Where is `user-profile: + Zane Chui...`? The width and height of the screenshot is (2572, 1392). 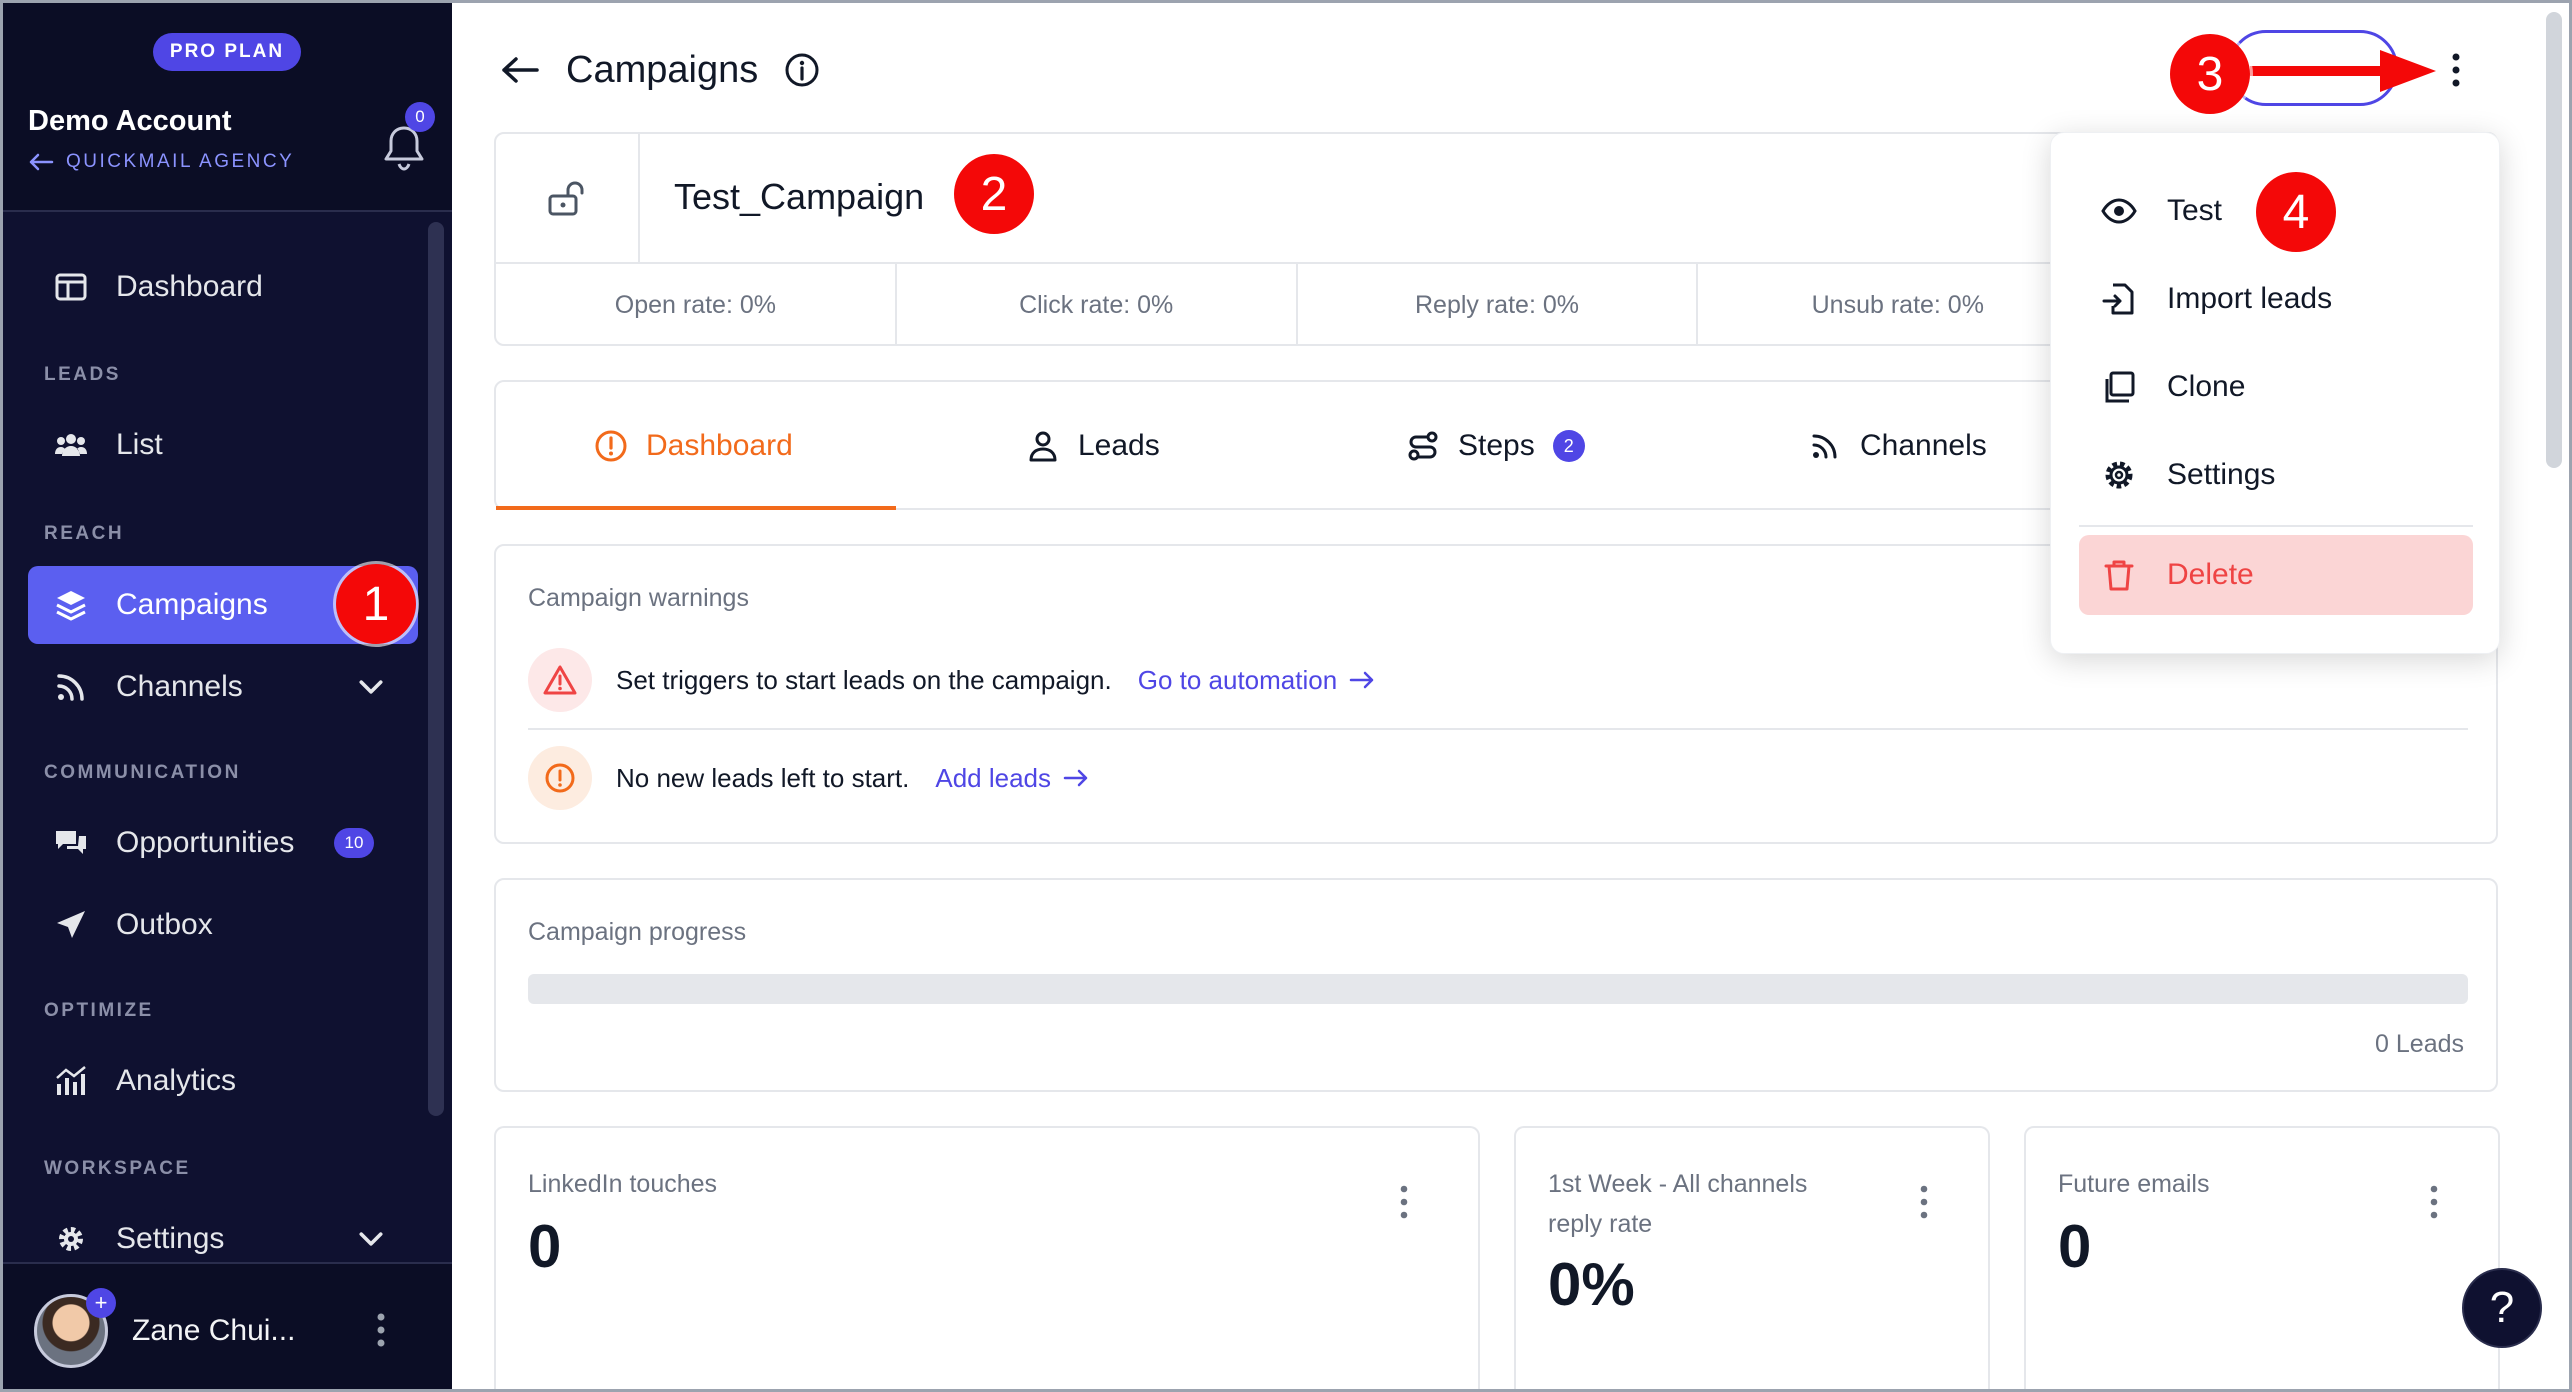 user-profile: + Zane Chui... is located at coordinates (226, 1327).